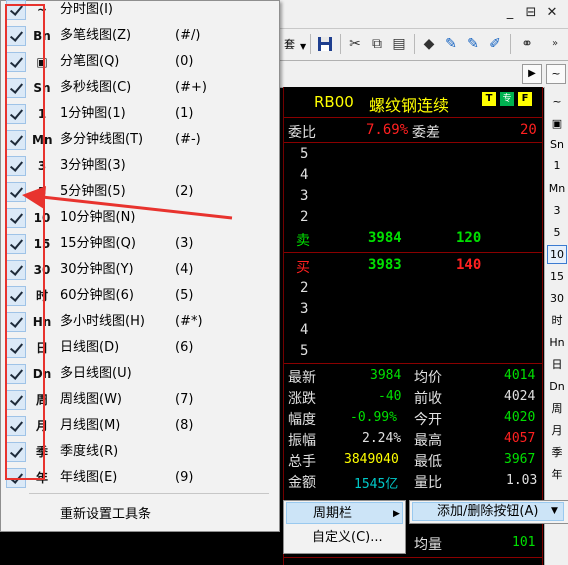 The image size is (568, 565). Describe the element at coordinates (189, 321) in the screenshot. I see `menu-item-shortcut: (#*)` at that location.